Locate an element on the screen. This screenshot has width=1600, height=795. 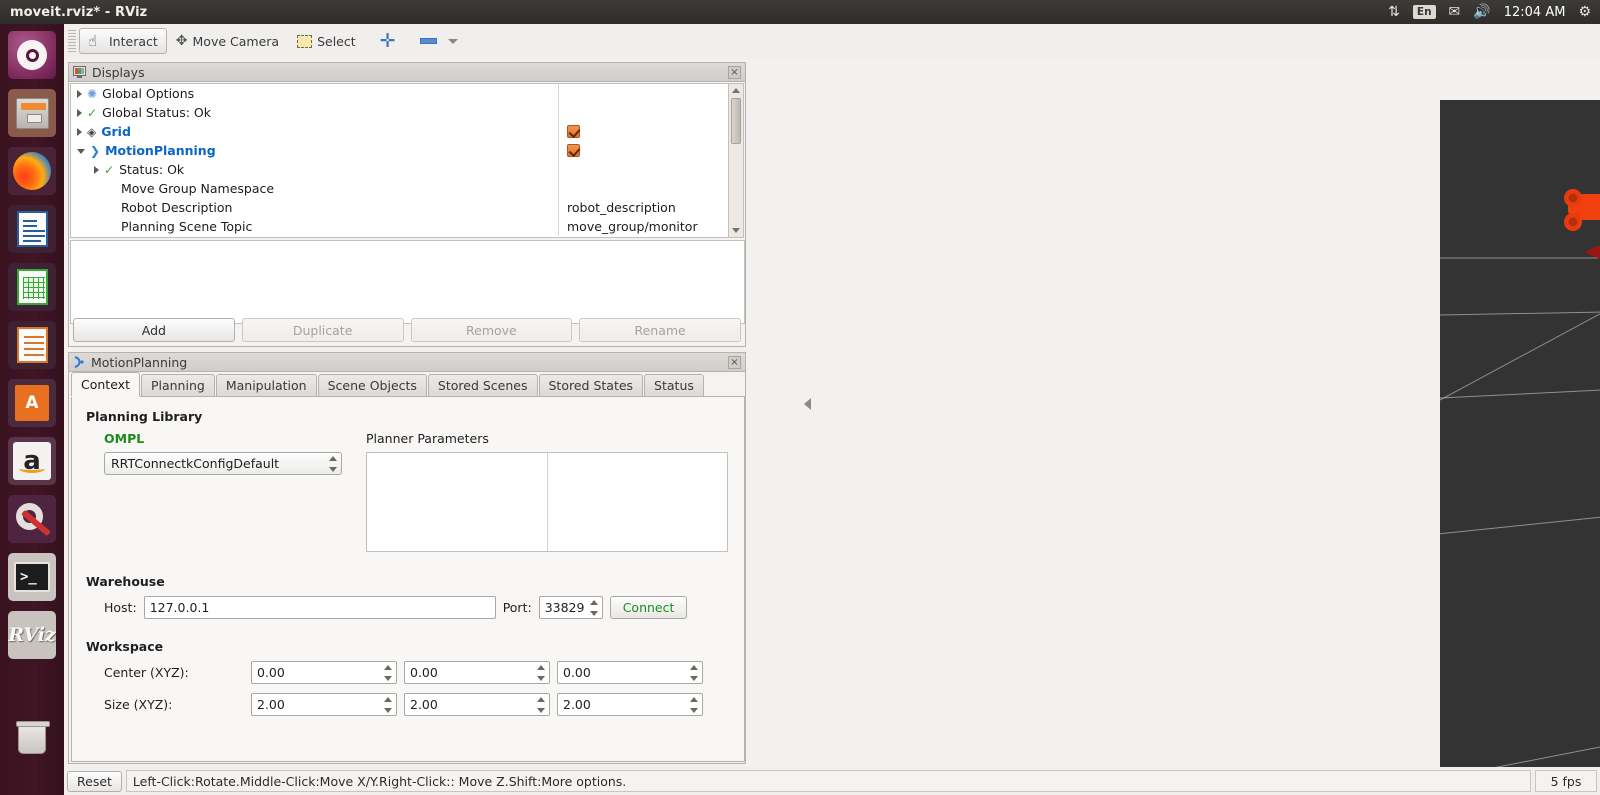
center-y-spinner-icon is located at coordinates (541, 673).